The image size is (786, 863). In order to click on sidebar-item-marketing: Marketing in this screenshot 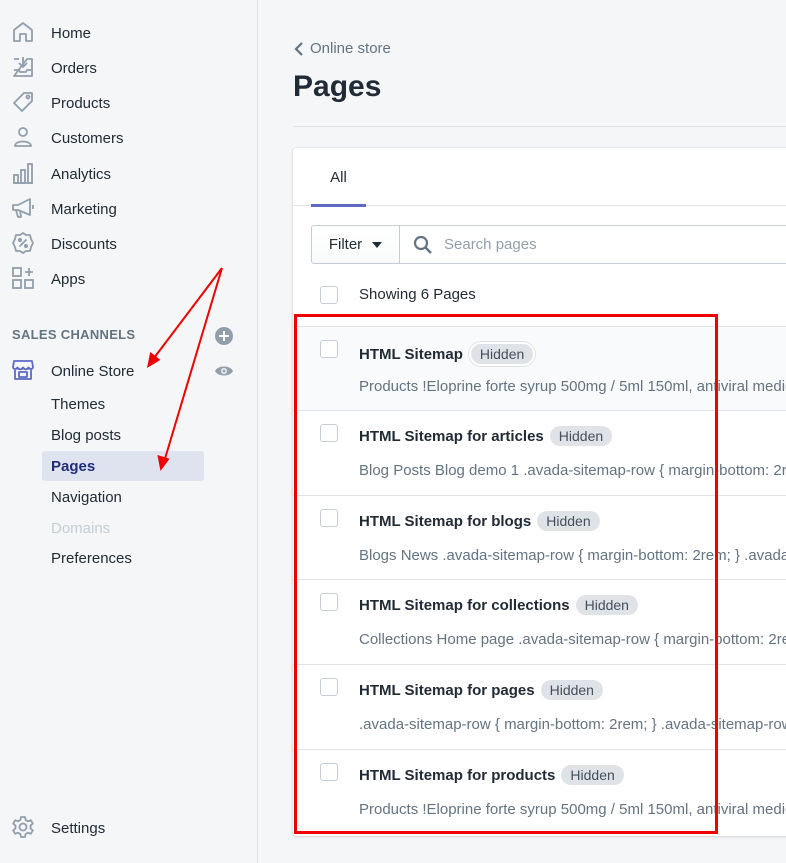, I will do `click(129, 209)`.